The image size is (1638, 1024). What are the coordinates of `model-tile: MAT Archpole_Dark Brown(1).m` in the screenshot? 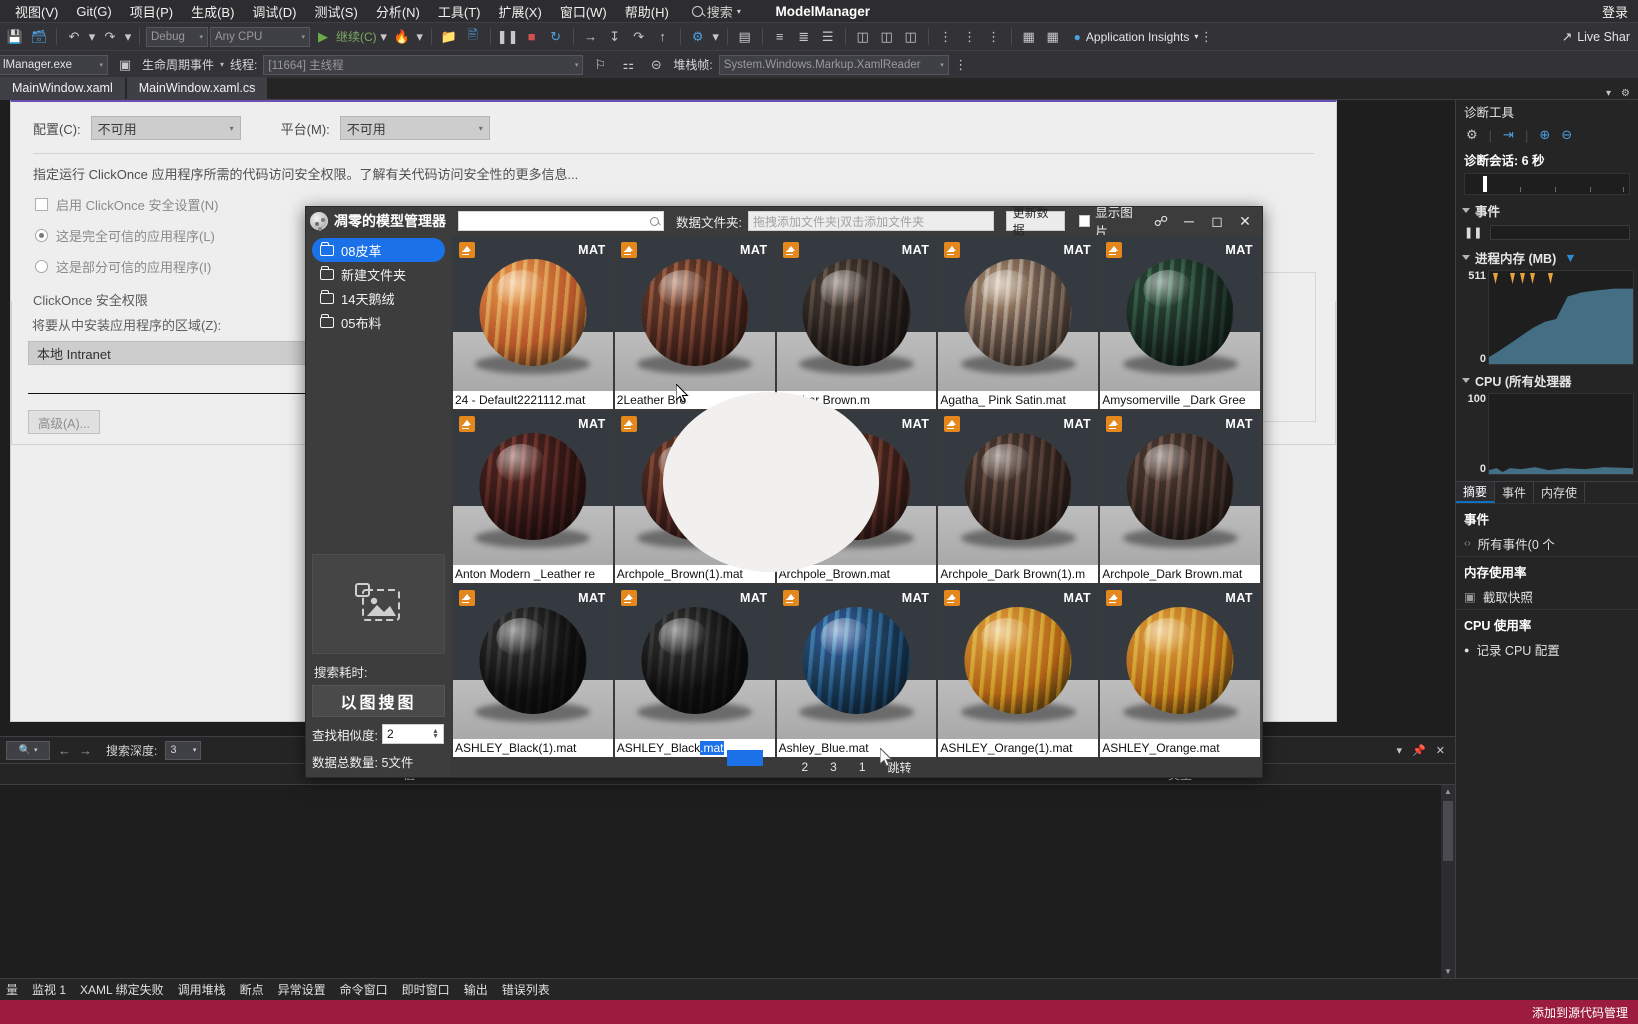 It's located at (1018, 497).